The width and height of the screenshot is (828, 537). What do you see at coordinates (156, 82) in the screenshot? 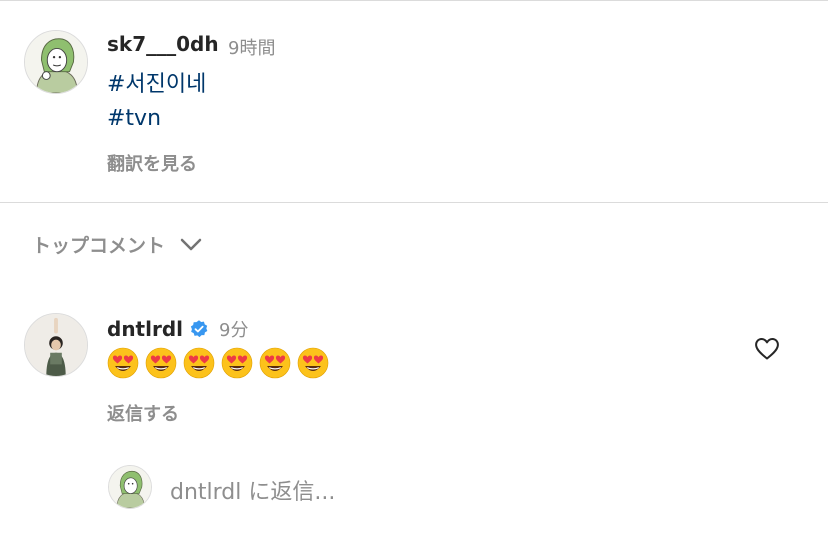
I see `hashtag-seojin: #서진이네` at bounding box center [156, 82].